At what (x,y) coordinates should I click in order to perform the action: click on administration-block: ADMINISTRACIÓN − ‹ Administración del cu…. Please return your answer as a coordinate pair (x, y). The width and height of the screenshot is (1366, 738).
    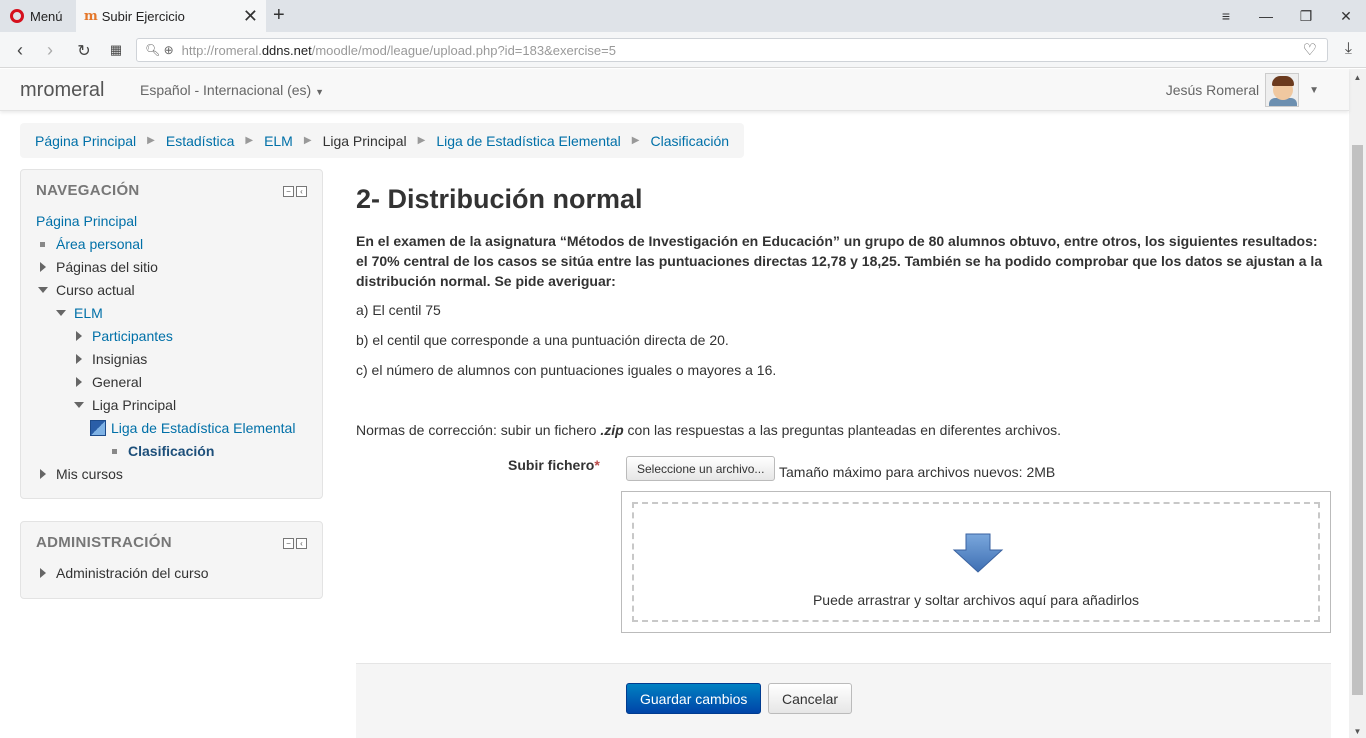
    Looking at the image, I should click on (171, 560).